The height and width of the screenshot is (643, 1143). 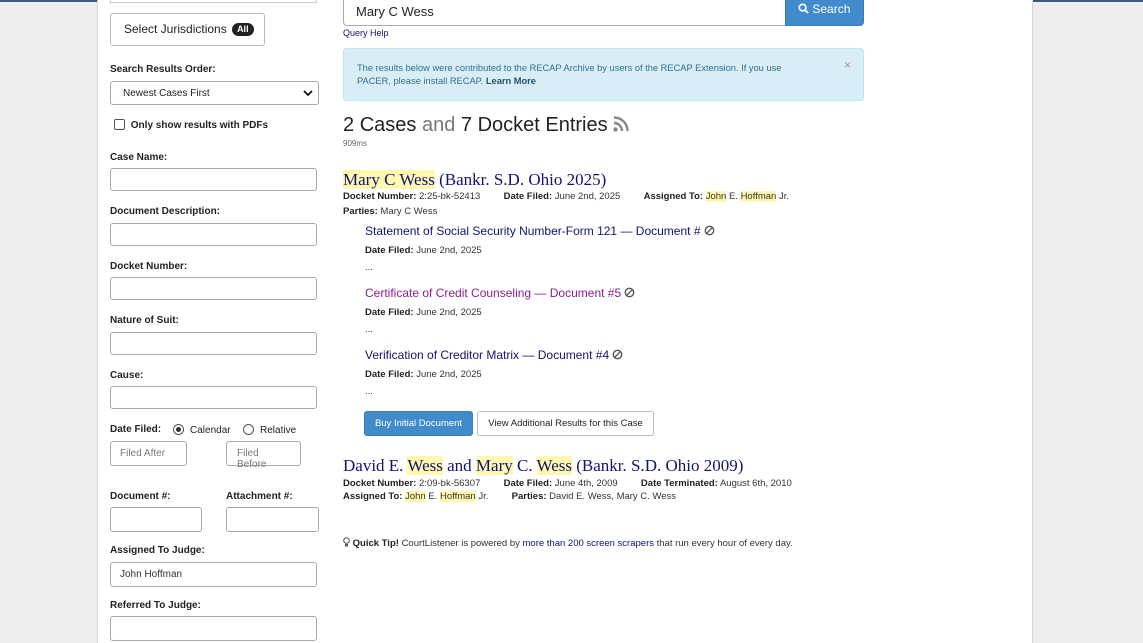 What do you see at coordinates (191, 125) in the screenshot?
I see `pdf-only-checkbox-row: Only show results with PDFs` at bounding box center [191, 125].